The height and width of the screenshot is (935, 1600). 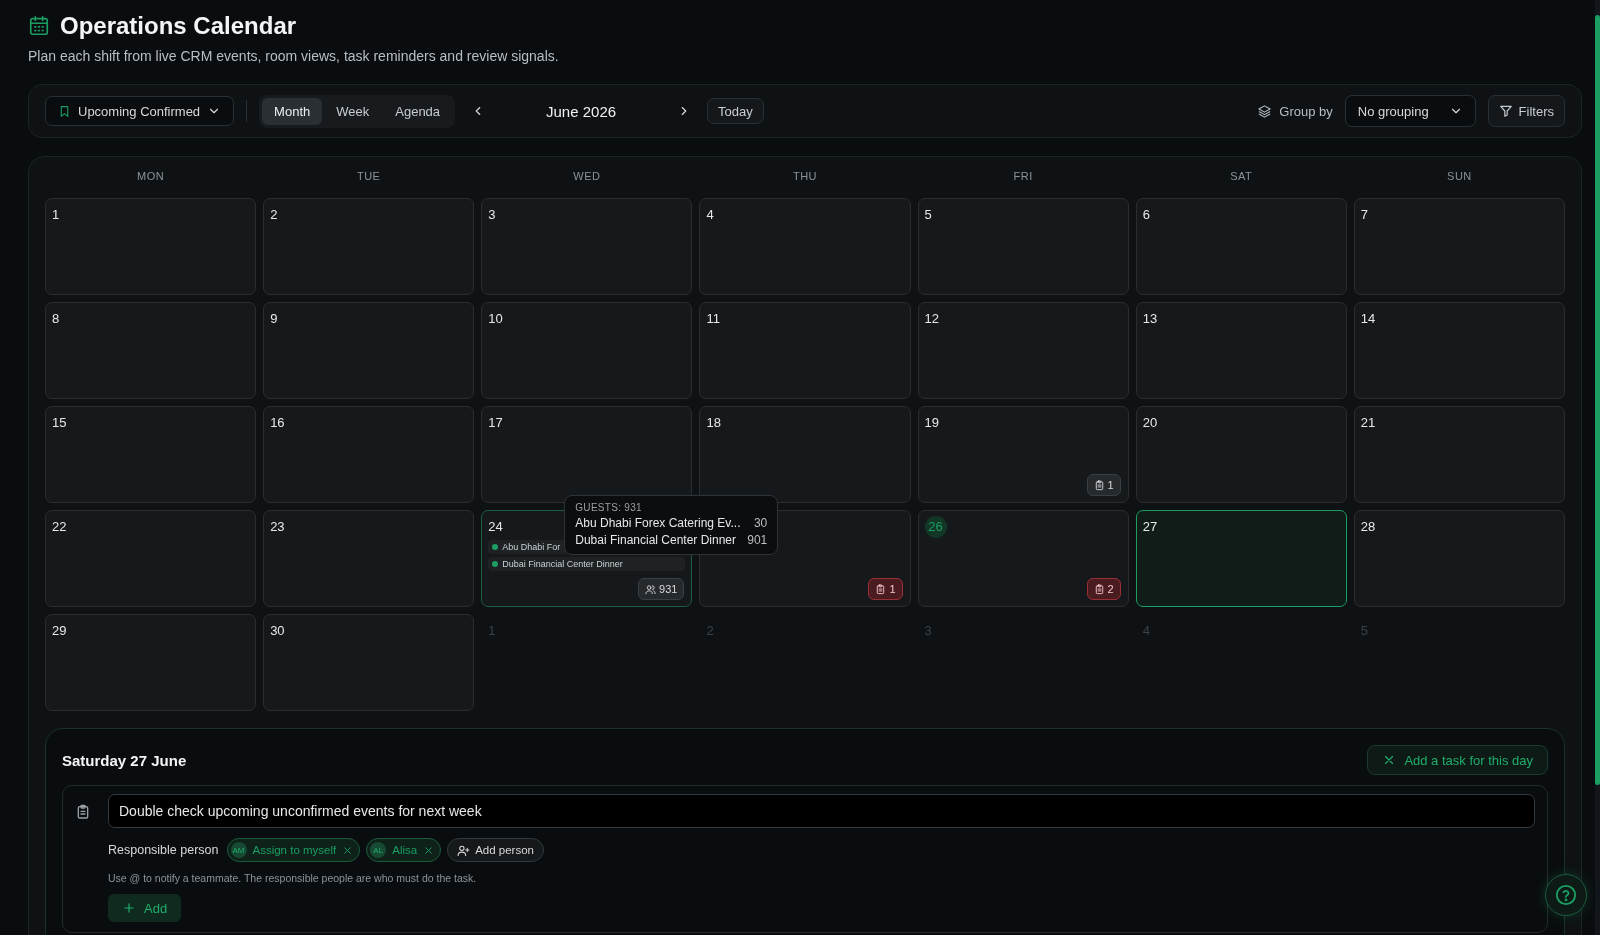 I want to click on add-button: Add, so click(x=145, y=908).